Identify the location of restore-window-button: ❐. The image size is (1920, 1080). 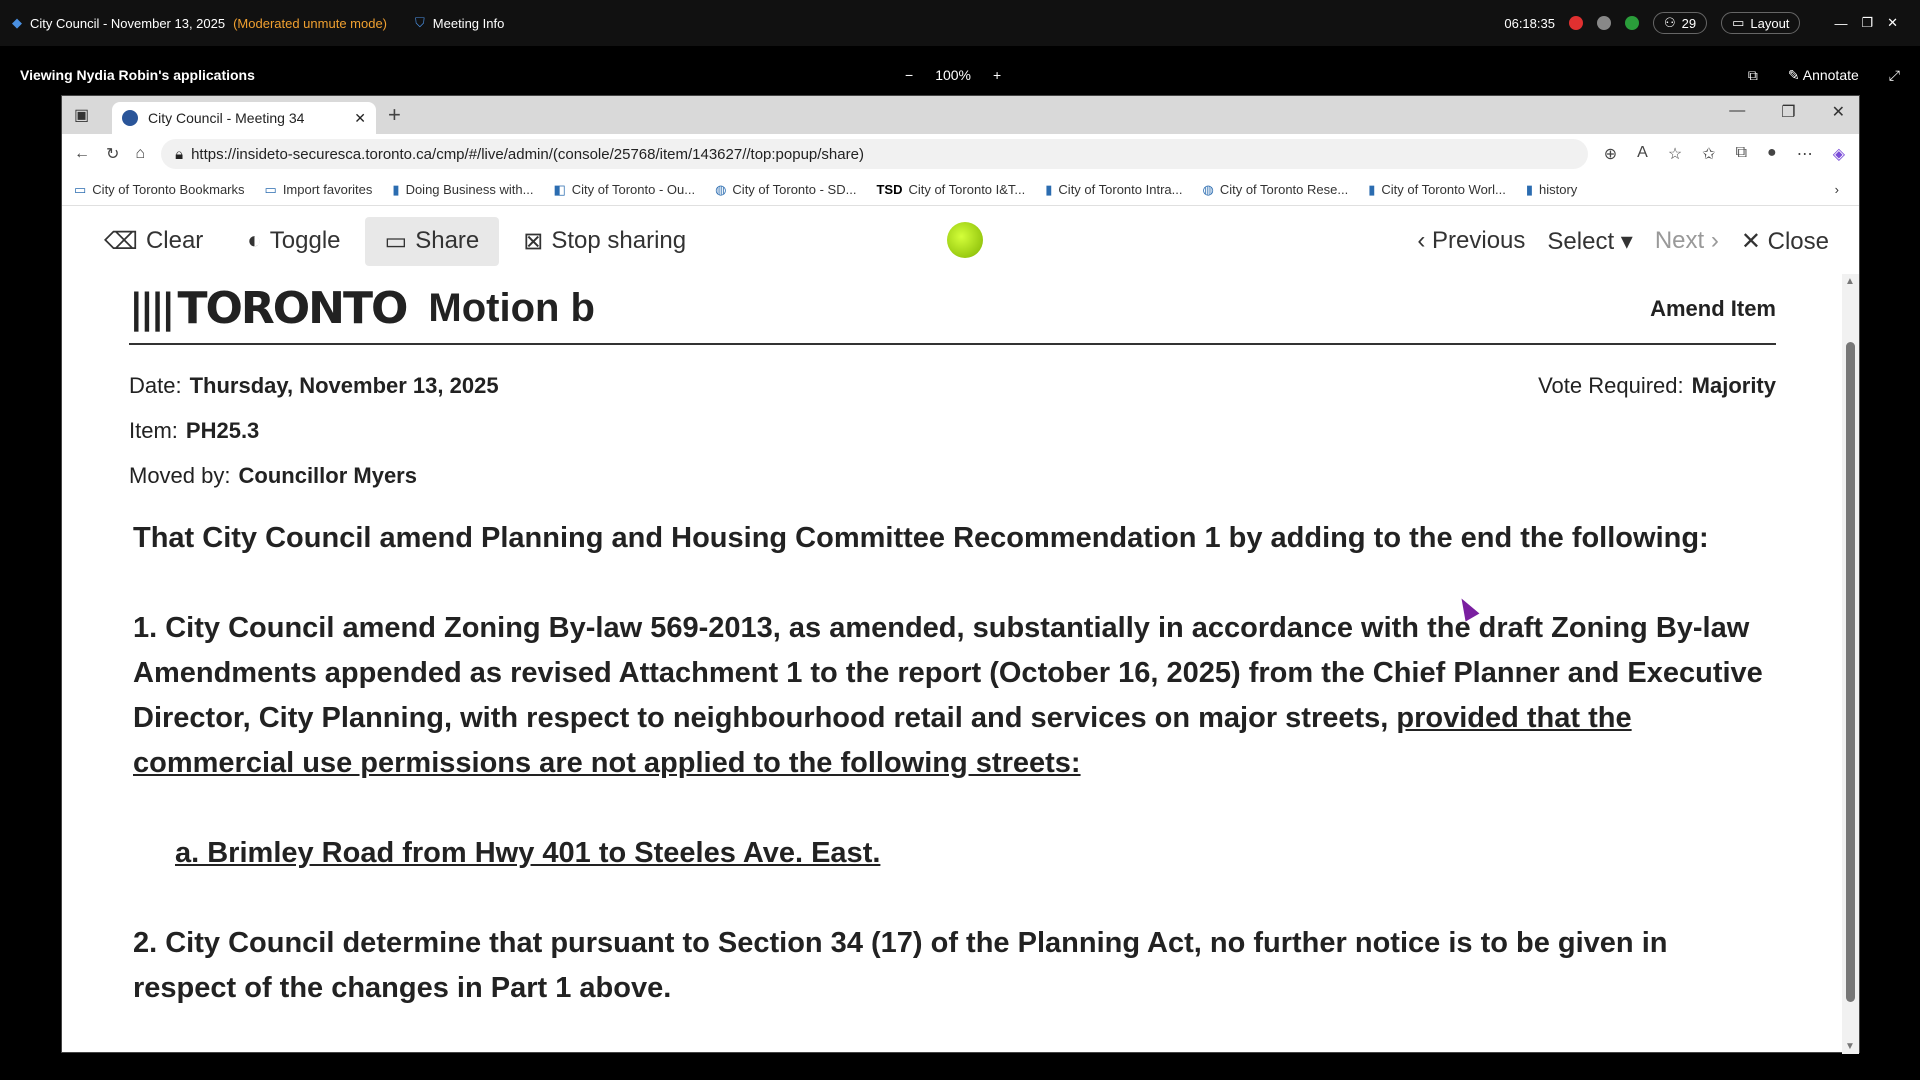
(1867, 23).